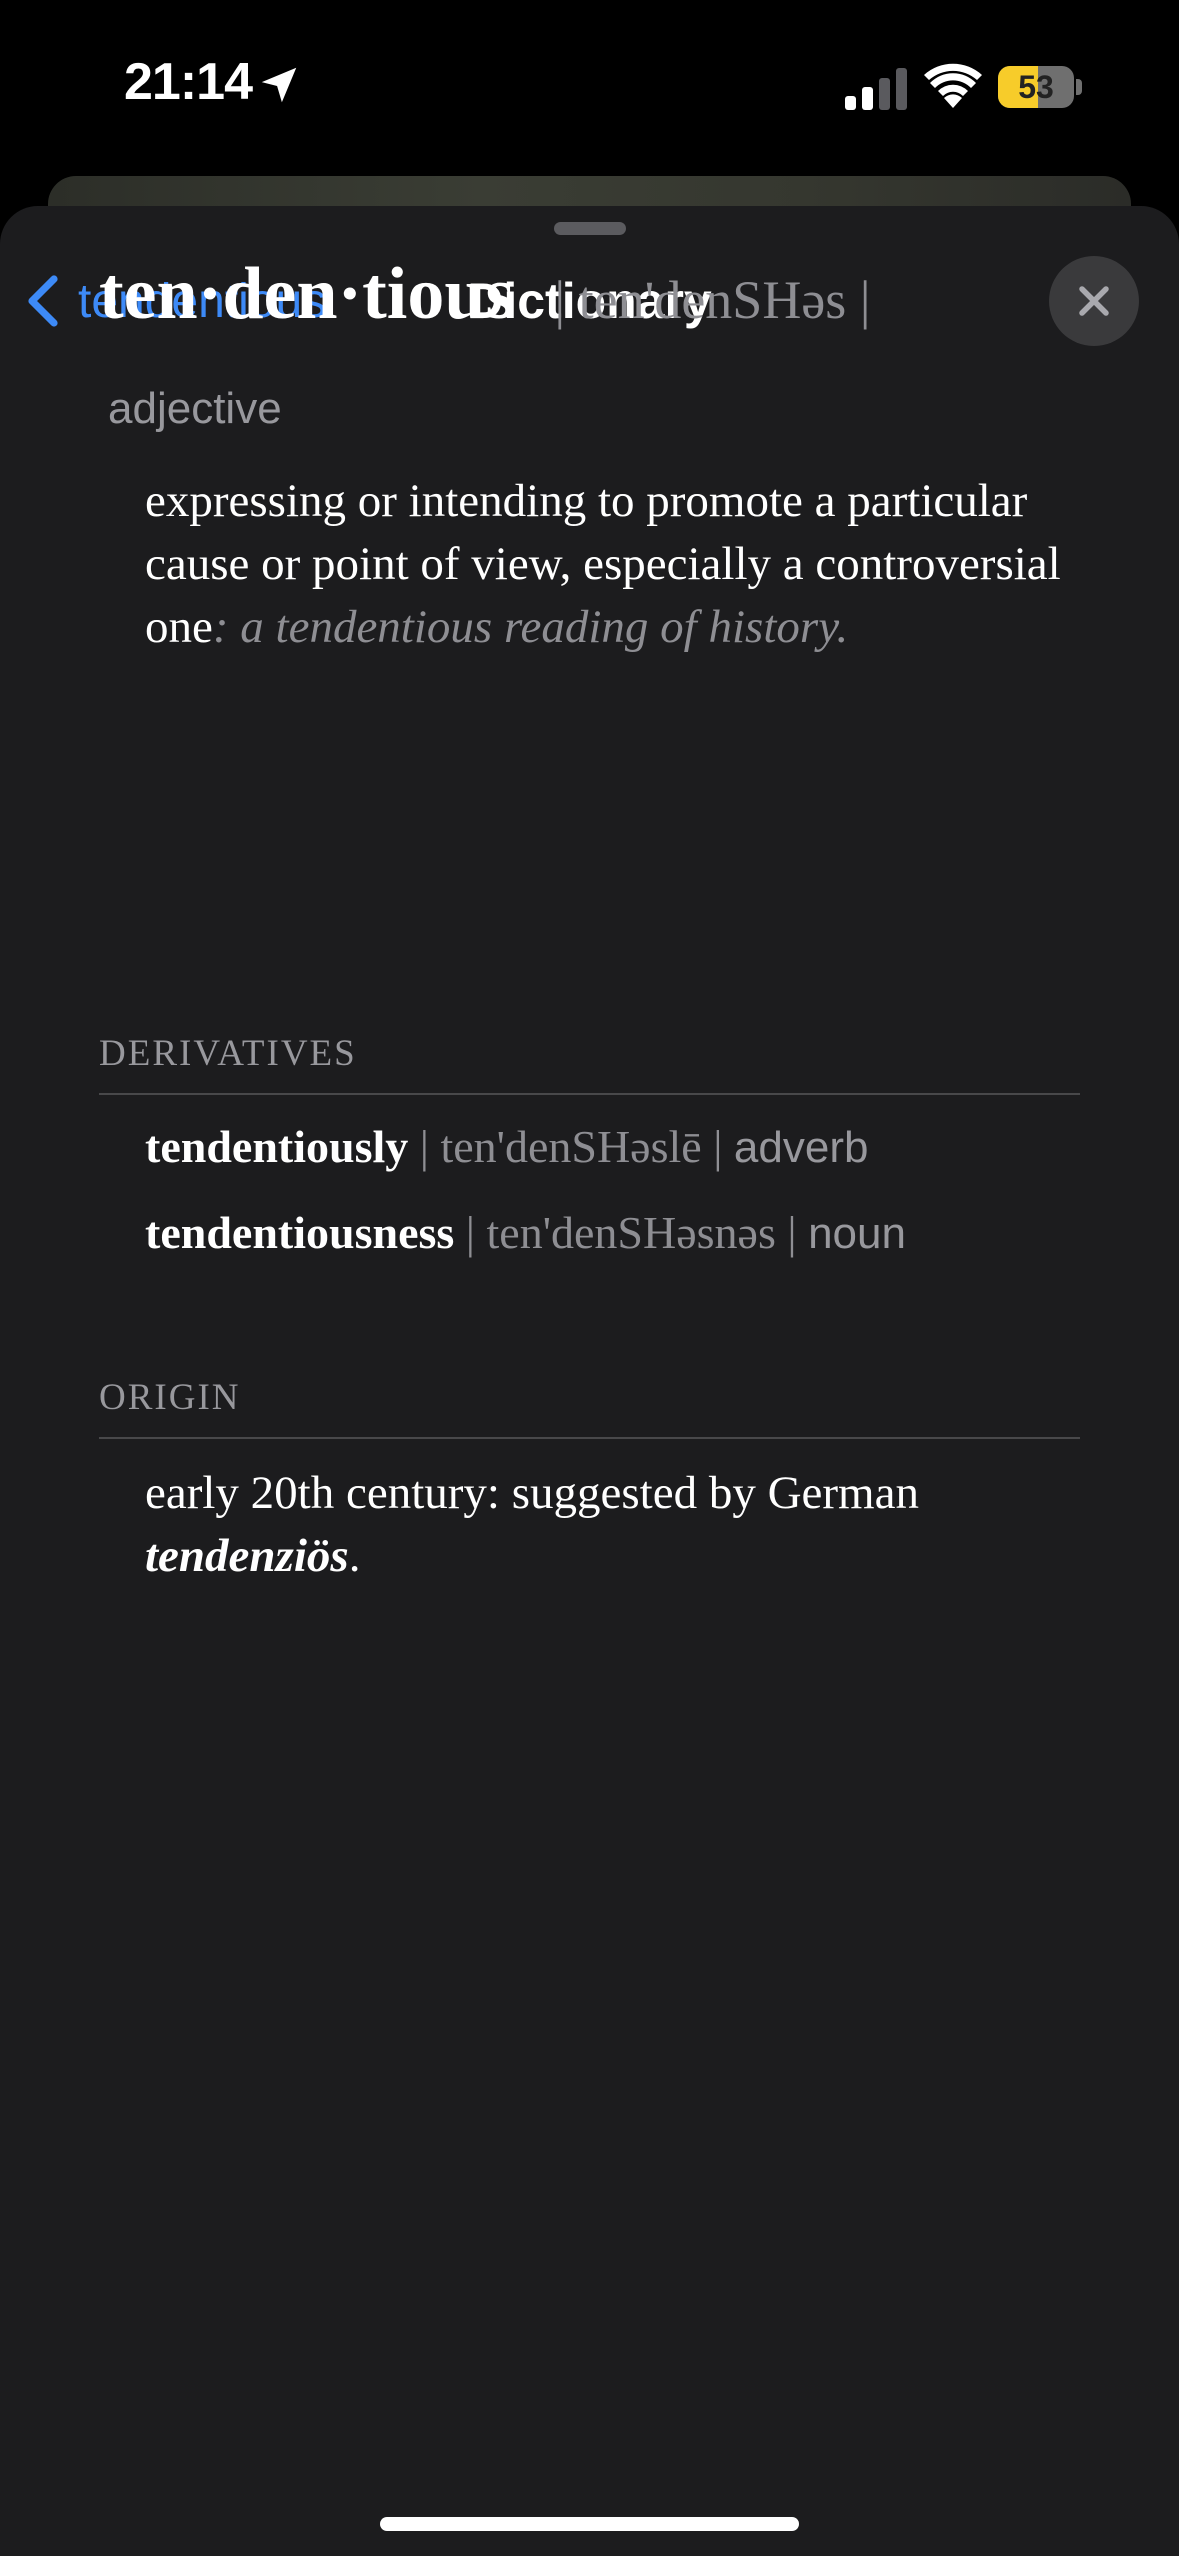 The image size is (1179, 2556). I want to click on battery-level: 53, so click(1036, 87).